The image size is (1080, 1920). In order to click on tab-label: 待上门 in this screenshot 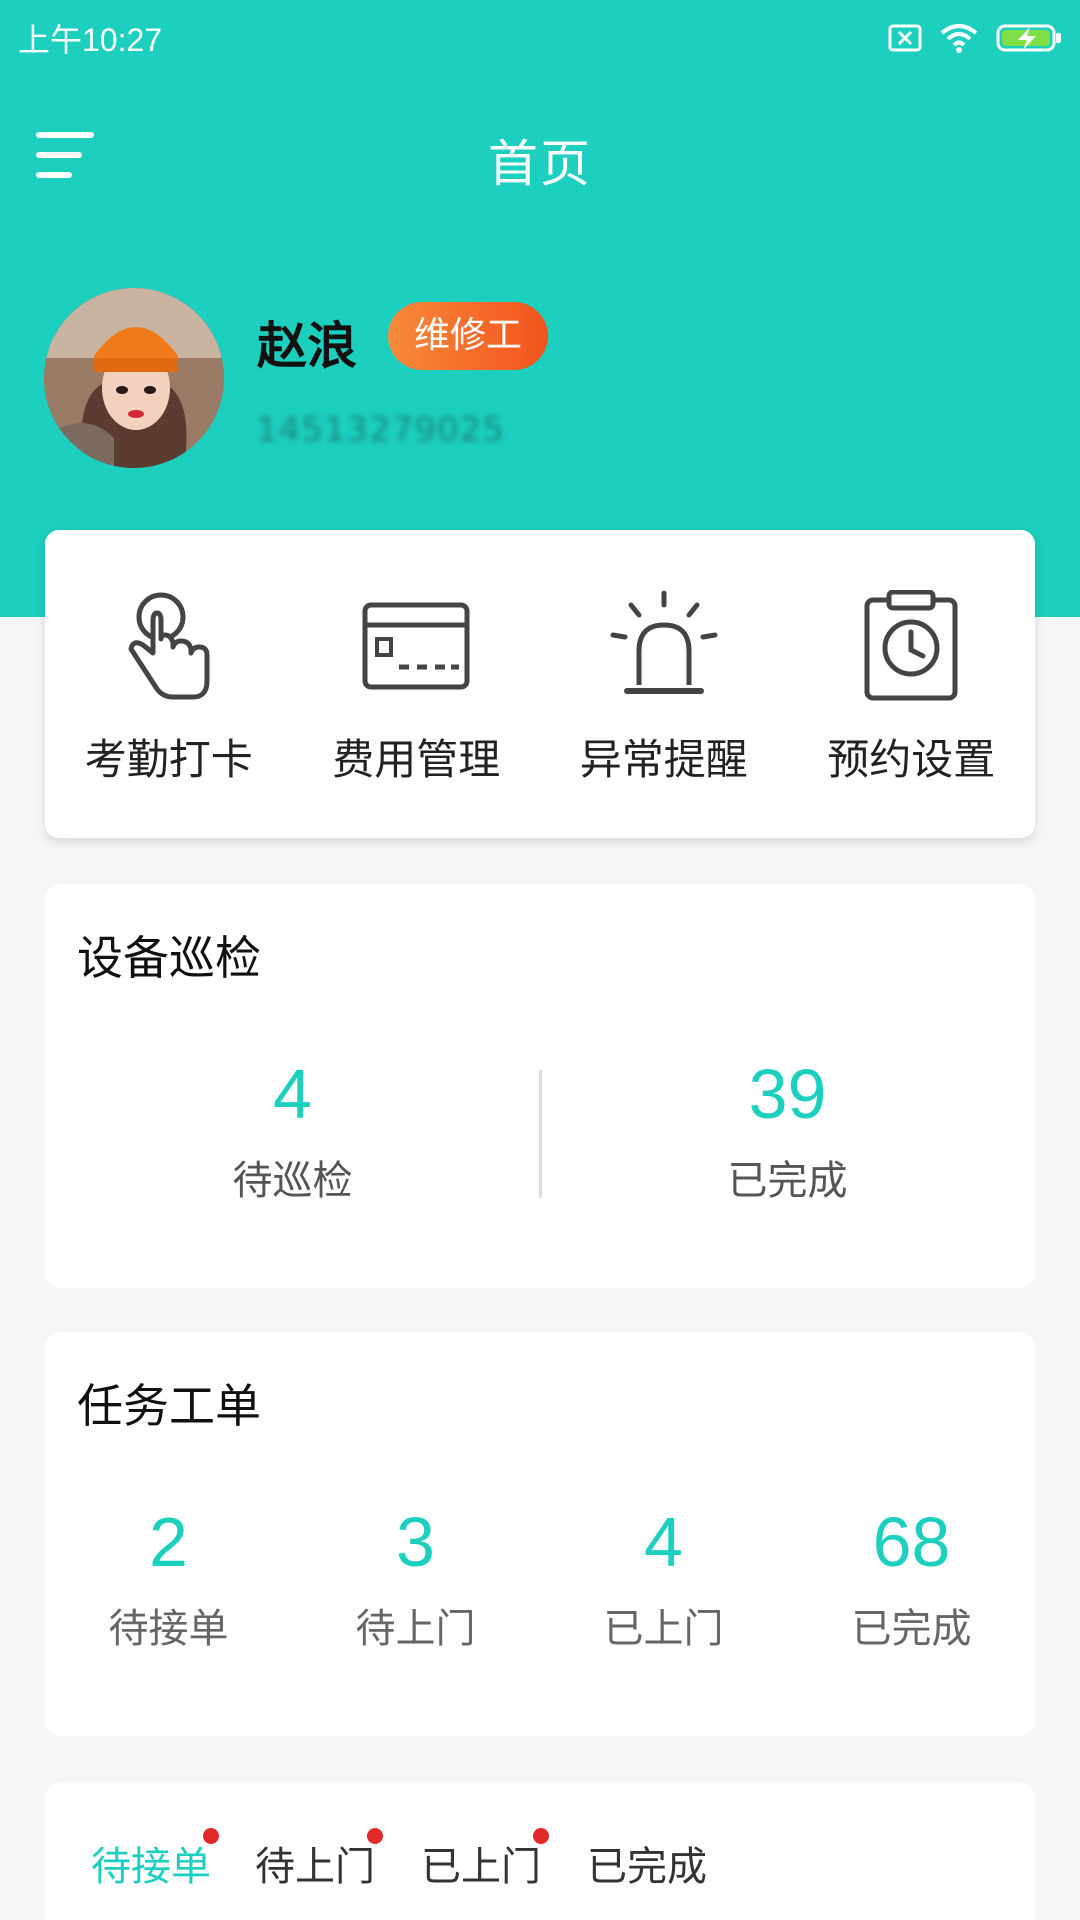, I will do `click(315, 1867)`.